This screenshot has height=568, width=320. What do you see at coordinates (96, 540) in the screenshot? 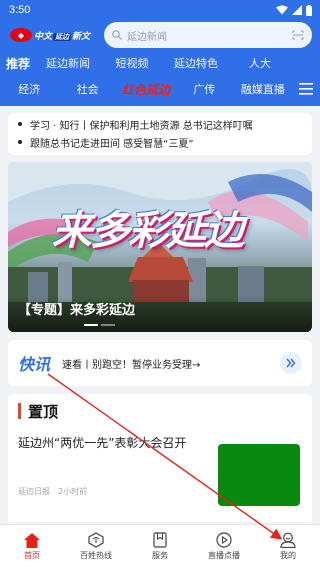
I see `hotline-icon` at bounding box center [96, 540].